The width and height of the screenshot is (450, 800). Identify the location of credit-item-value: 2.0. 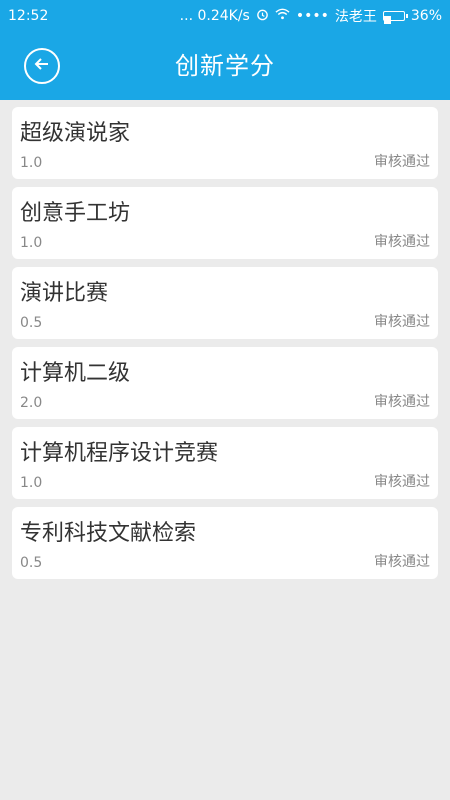
(31, 403).